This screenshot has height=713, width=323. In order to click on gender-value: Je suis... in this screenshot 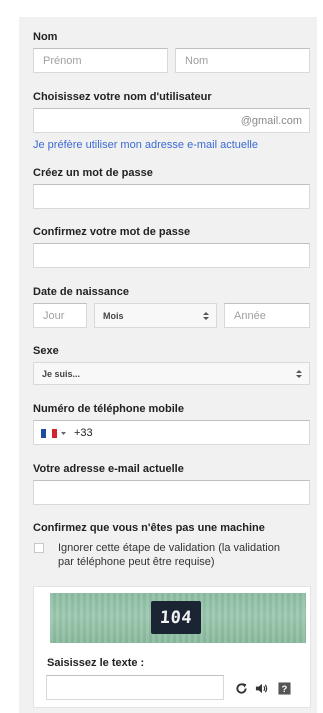, I will do `click(61, 373)`.